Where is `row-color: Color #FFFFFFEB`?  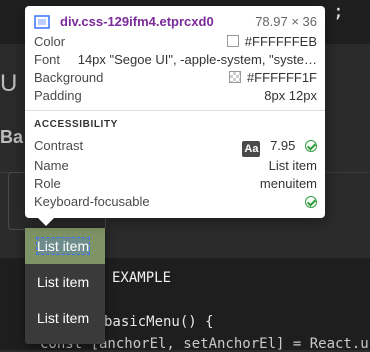
row-color: Color #FFFFFFEB is located at coordinates (175, 43).